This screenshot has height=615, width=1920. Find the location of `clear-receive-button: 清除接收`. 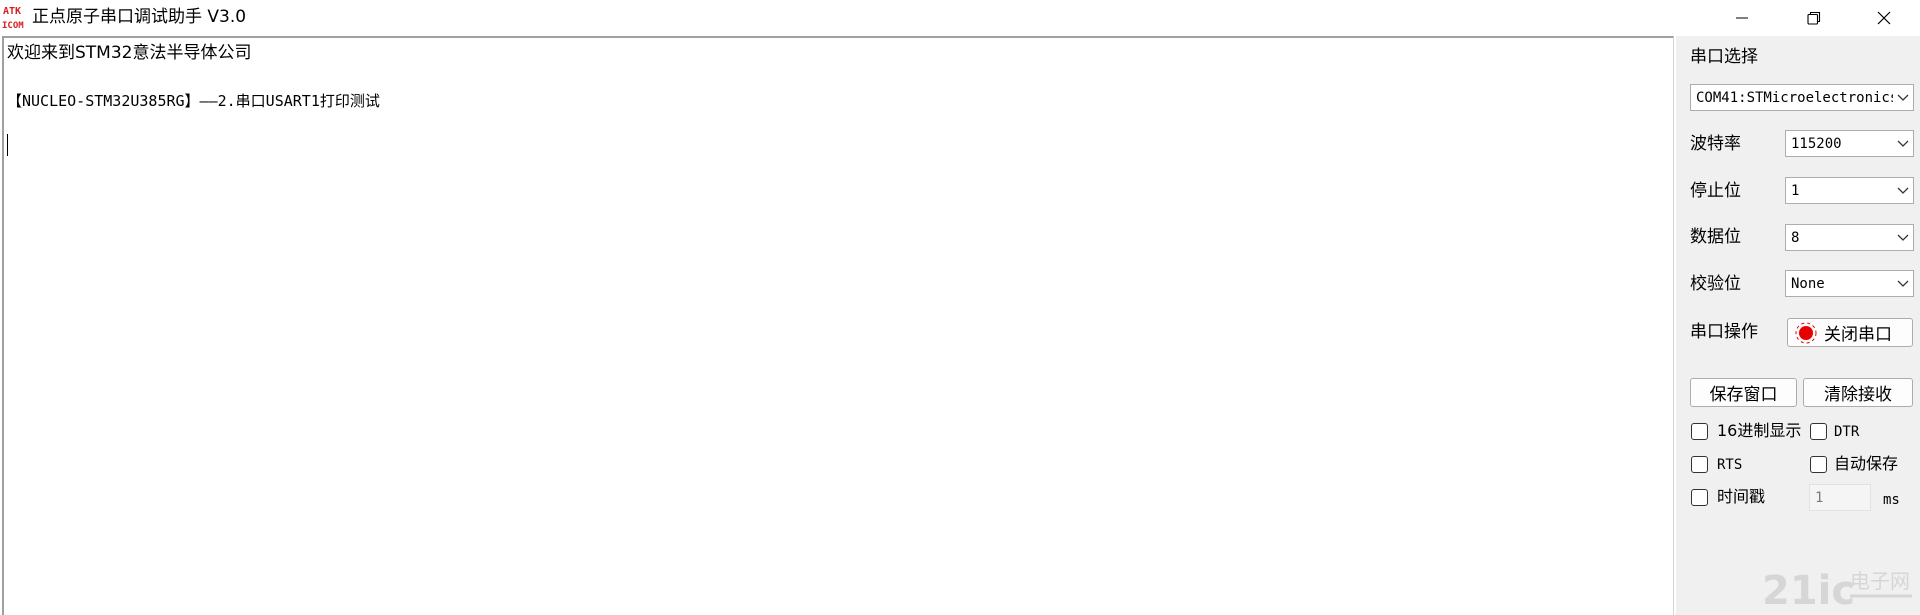

clear-receive-button: 清除接收 is located at coordinates (1858, 392).